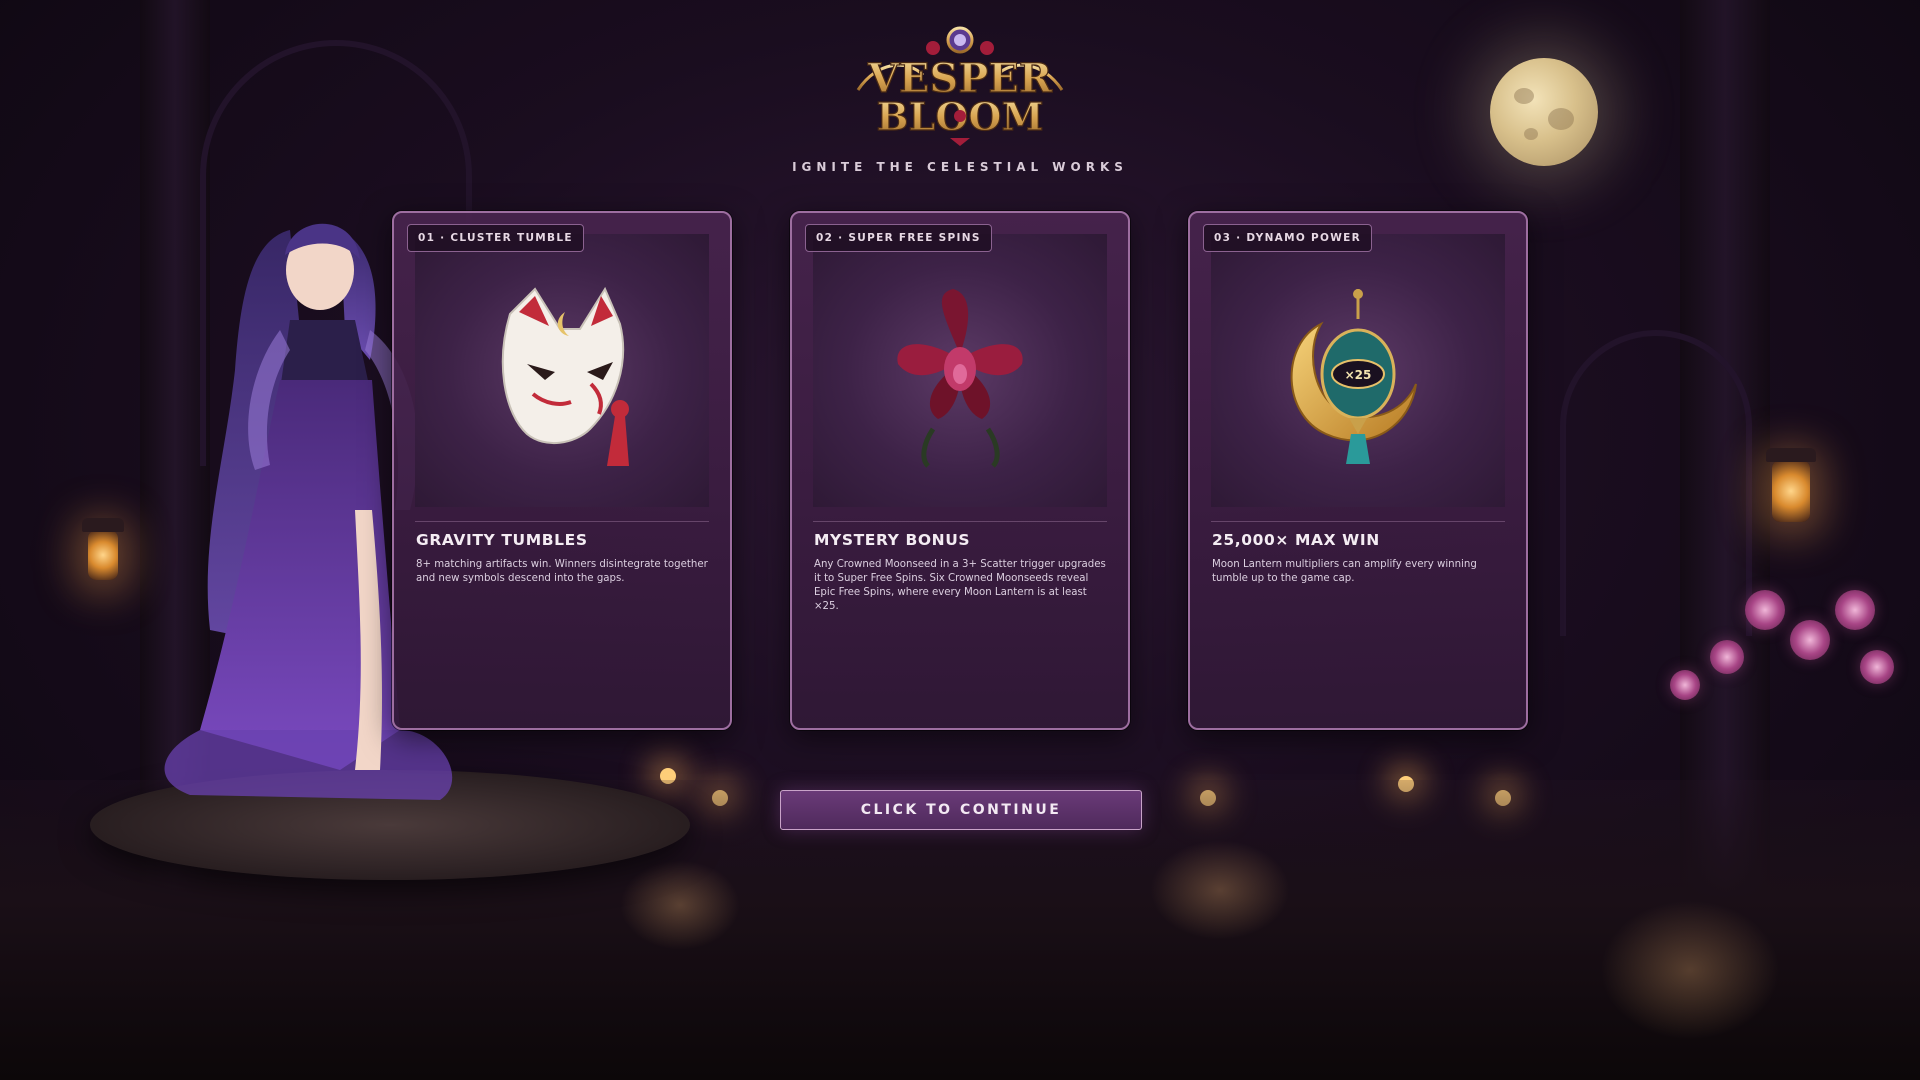 The height and width of the screenshot is (1080, 1920). I want to click on feature-tag: 01 · CLUSTER TUMBLE, so click(495, 238).